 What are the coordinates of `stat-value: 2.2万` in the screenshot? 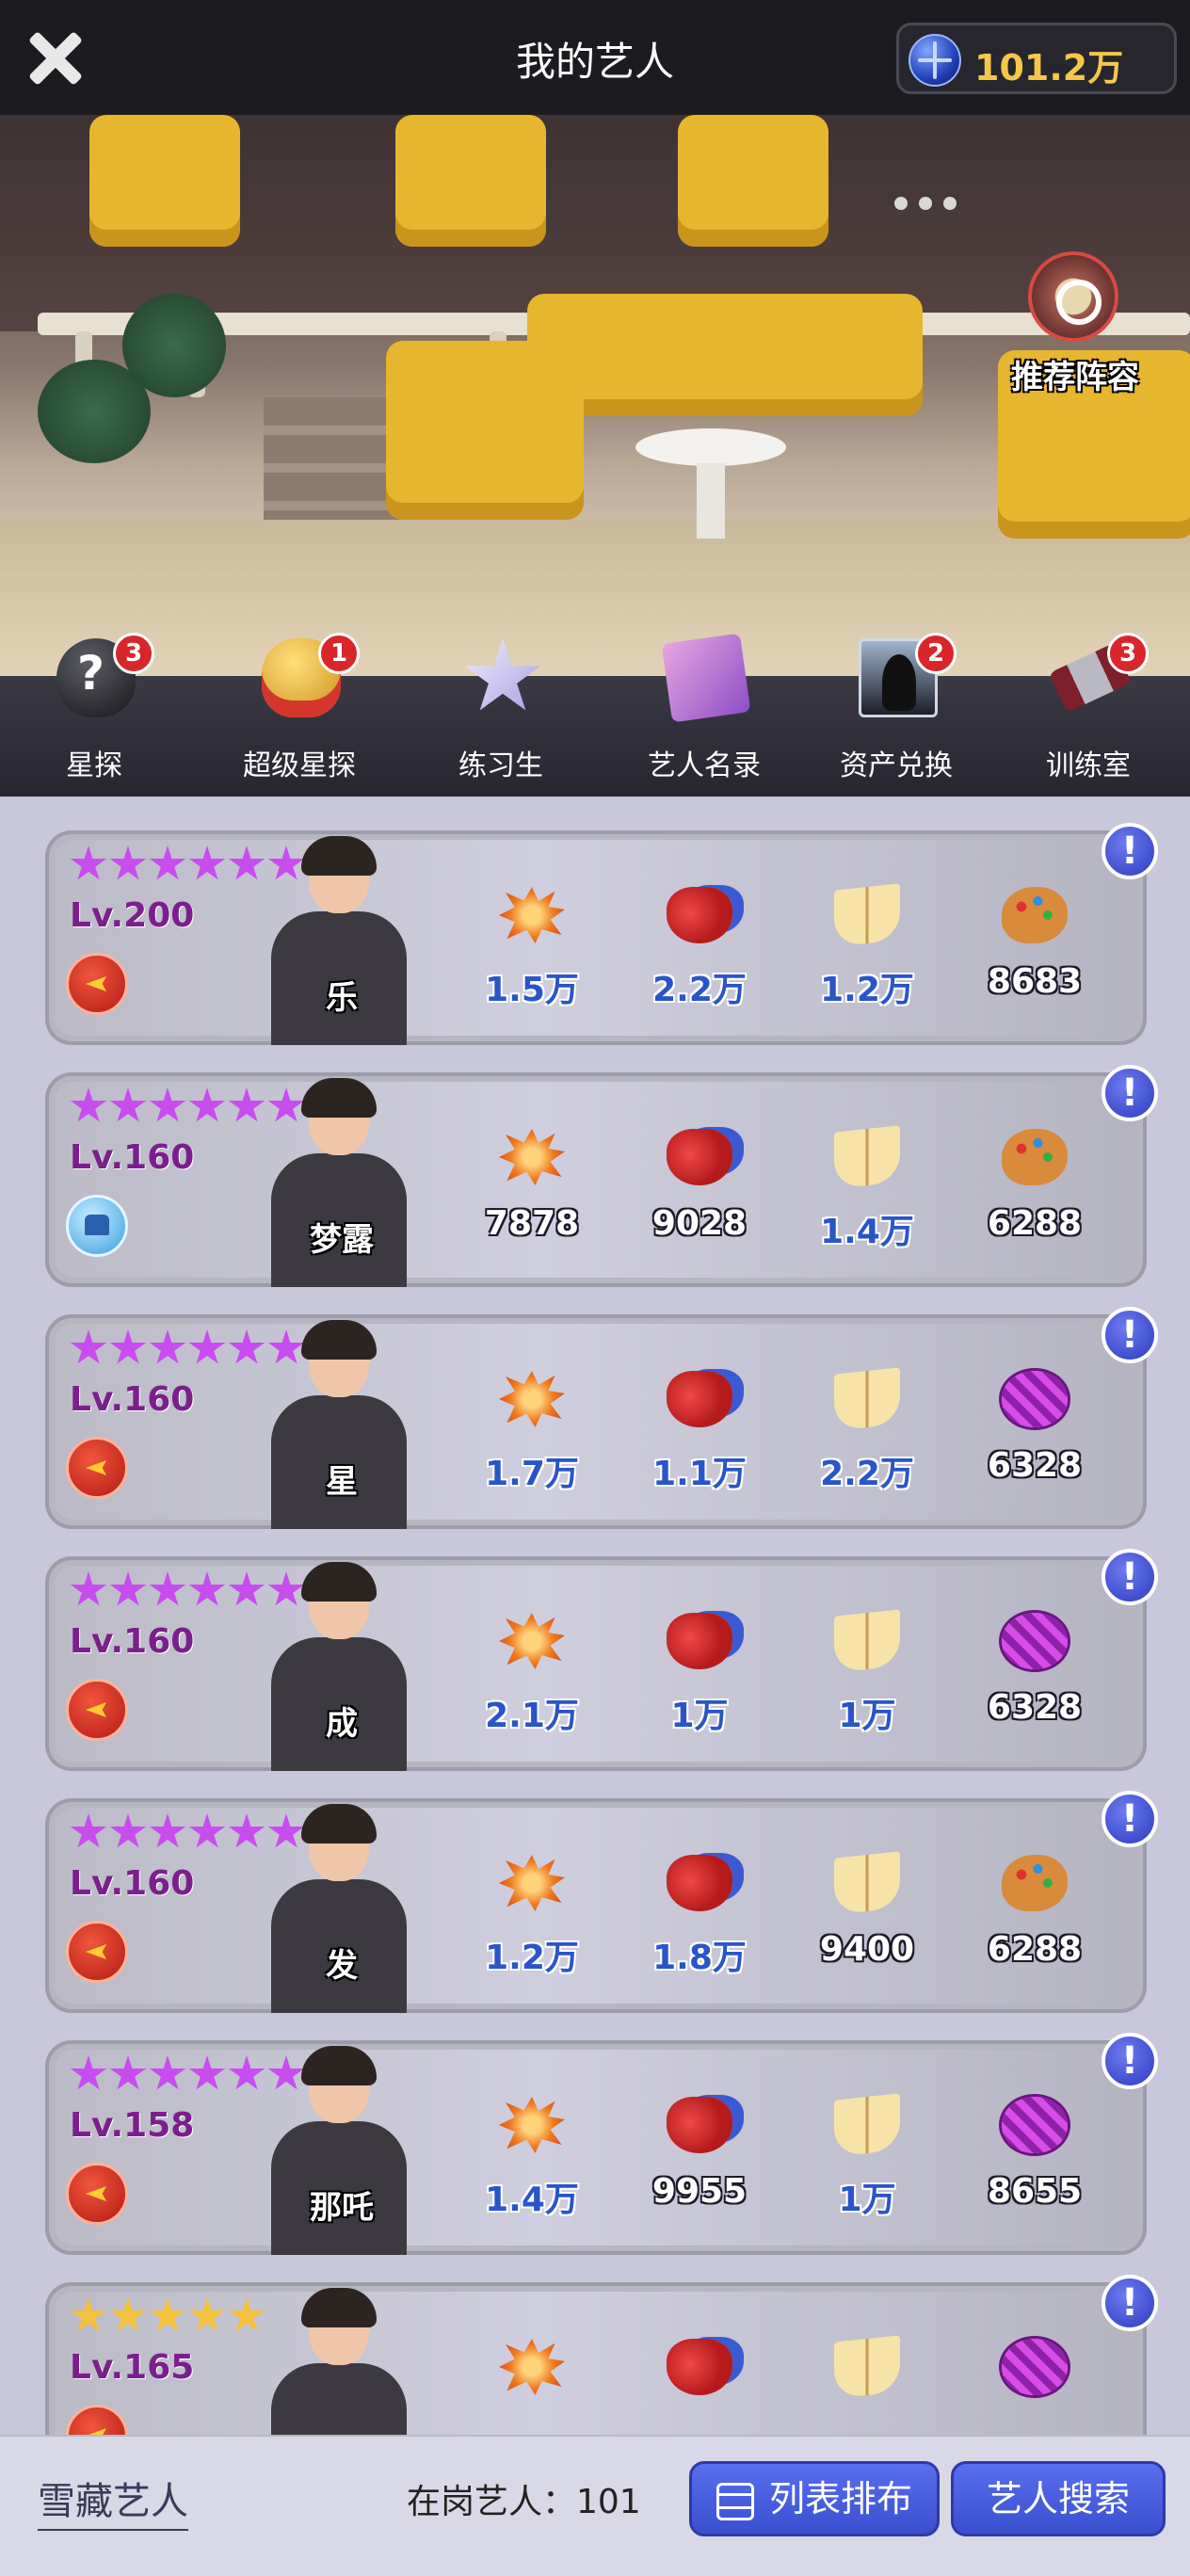 It's located at (699, 990).